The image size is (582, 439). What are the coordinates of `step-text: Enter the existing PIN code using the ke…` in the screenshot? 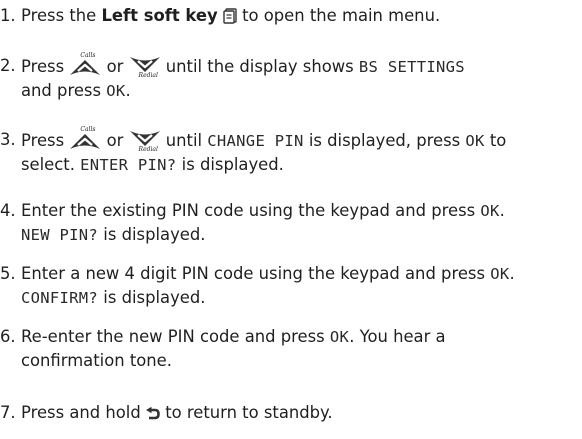 It's located at (301, 223).